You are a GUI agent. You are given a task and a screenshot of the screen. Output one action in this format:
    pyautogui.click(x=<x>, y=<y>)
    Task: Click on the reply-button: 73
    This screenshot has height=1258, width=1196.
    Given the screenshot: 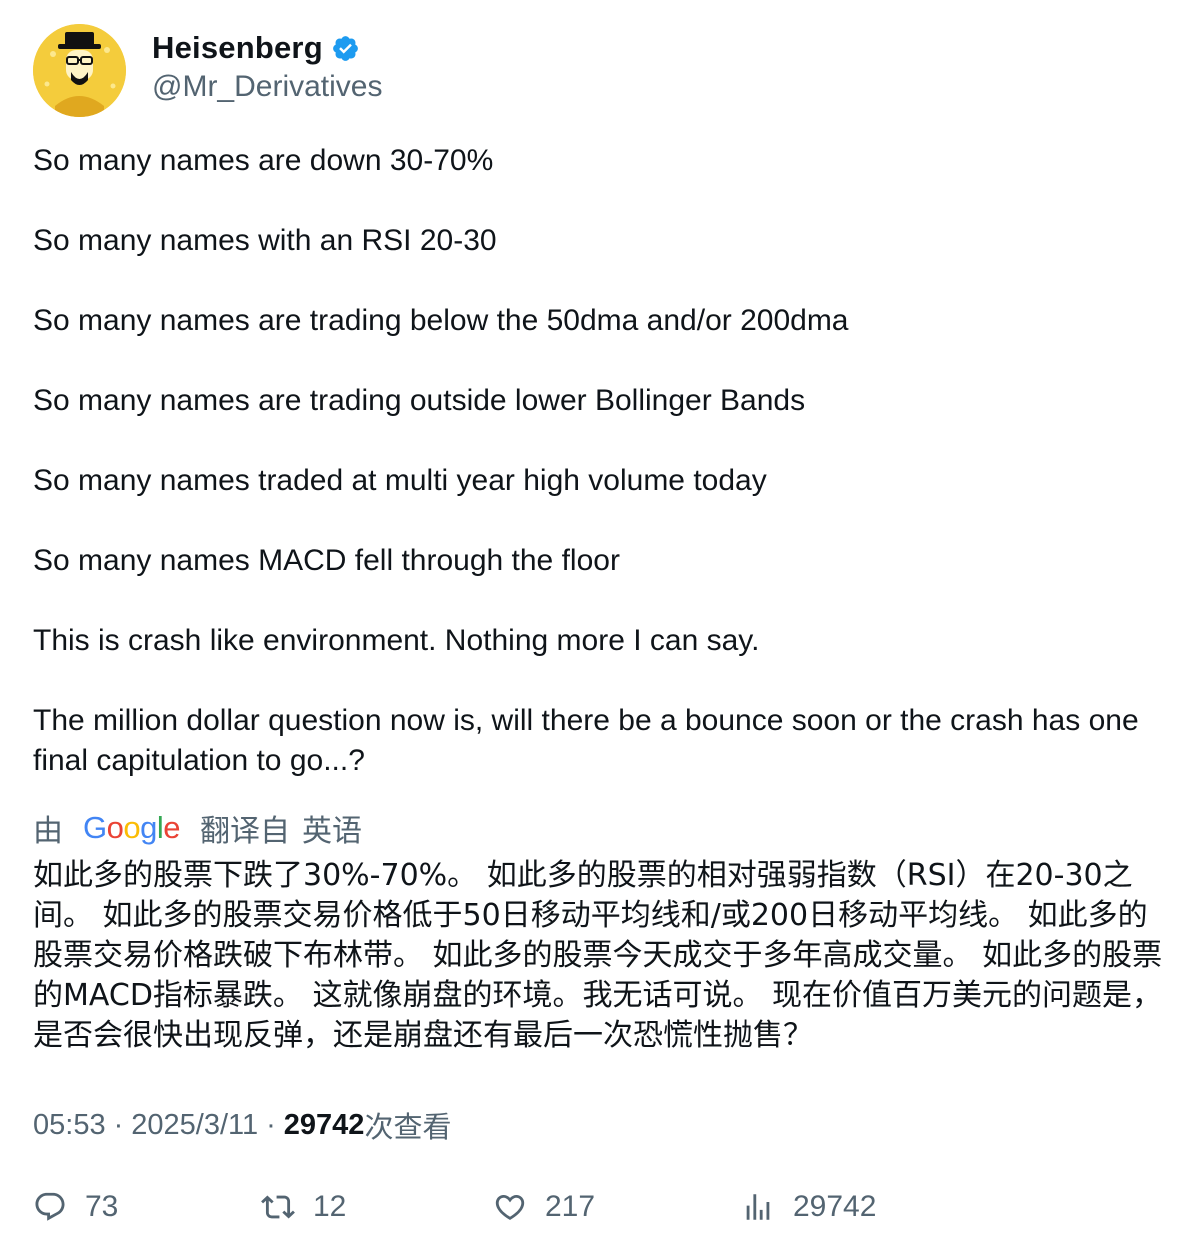 What is the action you would take?
    pyautogui.click(x=75, y=1207)
    